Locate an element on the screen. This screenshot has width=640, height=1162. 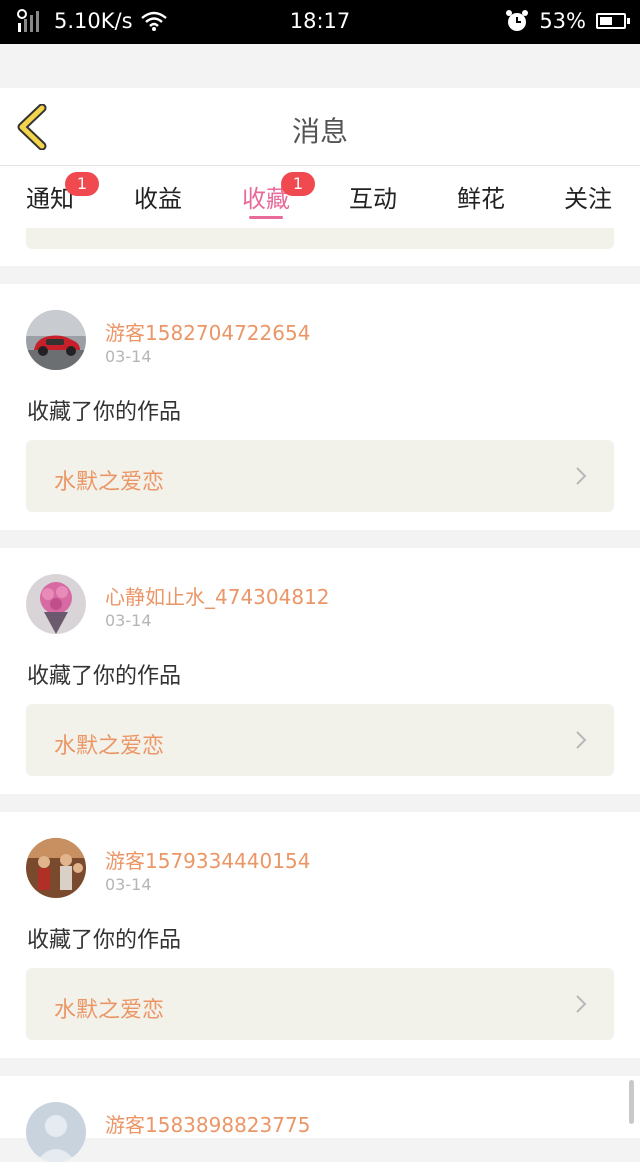
active-tab-indicator is located at coordinates (266, 217).